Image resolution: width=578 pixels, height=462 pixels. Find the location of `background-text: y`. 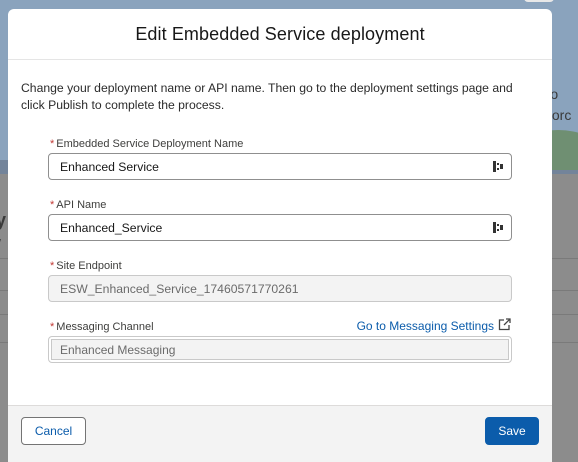

background-text: y is located at coordinates (3, 220).